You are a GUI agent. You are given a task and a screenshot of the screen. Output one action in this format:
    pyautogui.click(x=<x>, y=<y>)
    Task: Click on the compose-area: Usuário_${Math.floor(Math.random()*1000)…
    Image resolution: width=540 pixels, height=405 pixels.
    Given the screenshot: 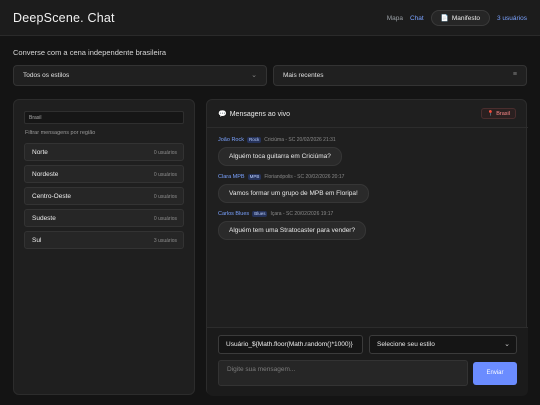 What is the action you would take?
    pyautogui.click(x=367, y=361)
    